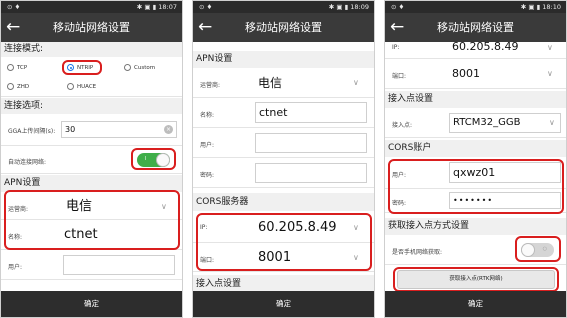 The height and width of the screenshot is (318, 567). Describe the element at coordinates (70, 67) in the screenshot. I see `radio-selected-icon` at that location.